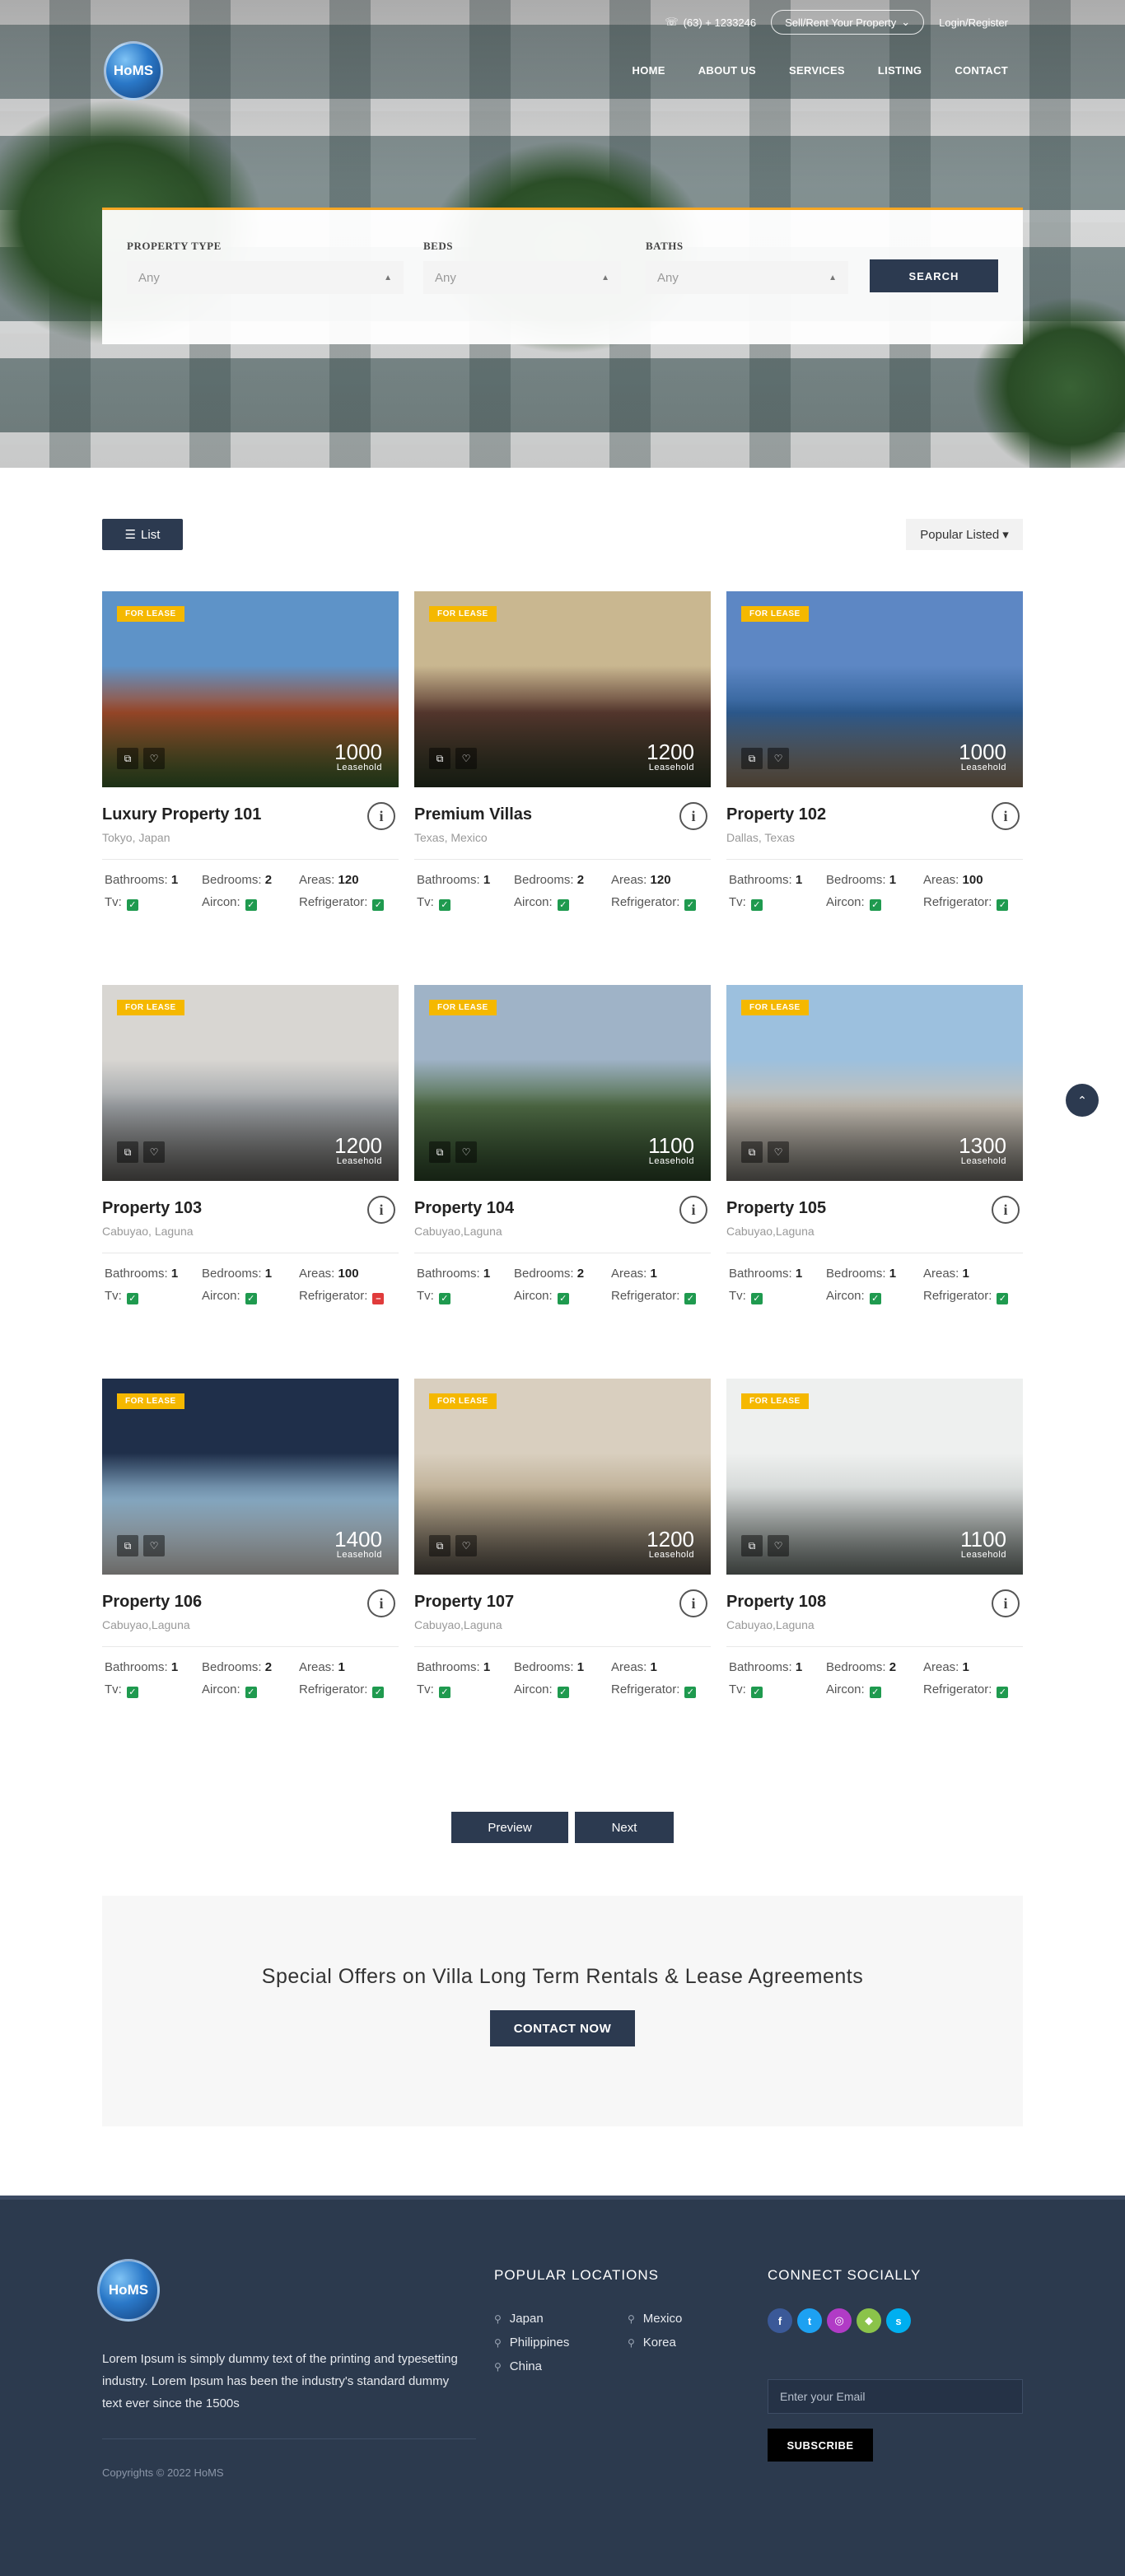 This screenshot has width=1125, height=2576. I want to click on property-title: Property 105, so click(776, 1208).